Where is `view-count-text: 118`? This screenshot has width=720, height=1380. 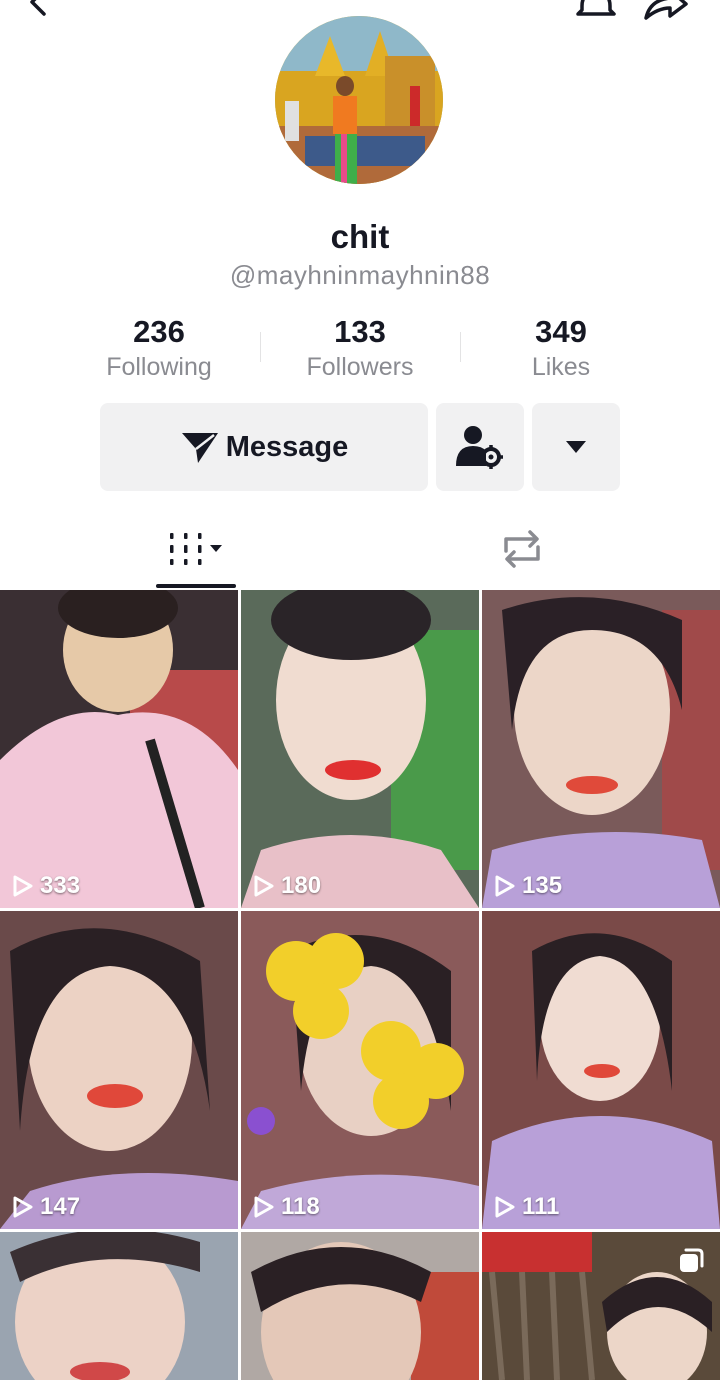
view-count-text: 118 is located at coordinates (300, 1206).